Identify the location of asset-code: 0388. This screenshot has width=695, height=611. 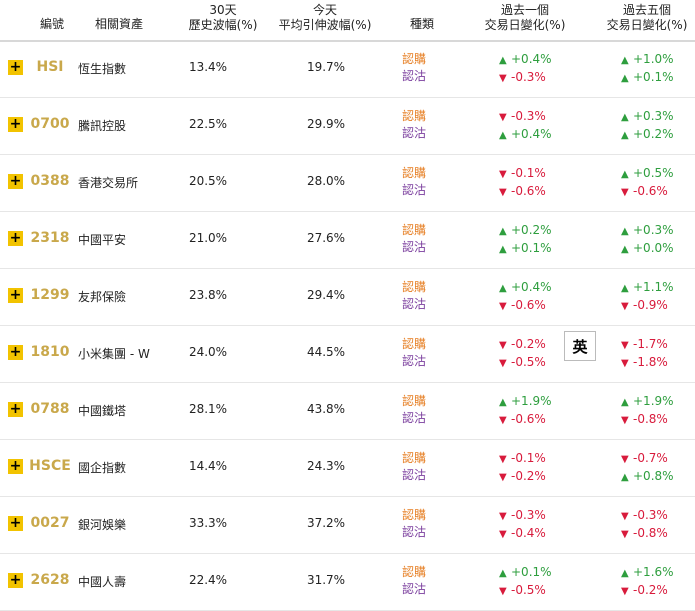
(50, 181).